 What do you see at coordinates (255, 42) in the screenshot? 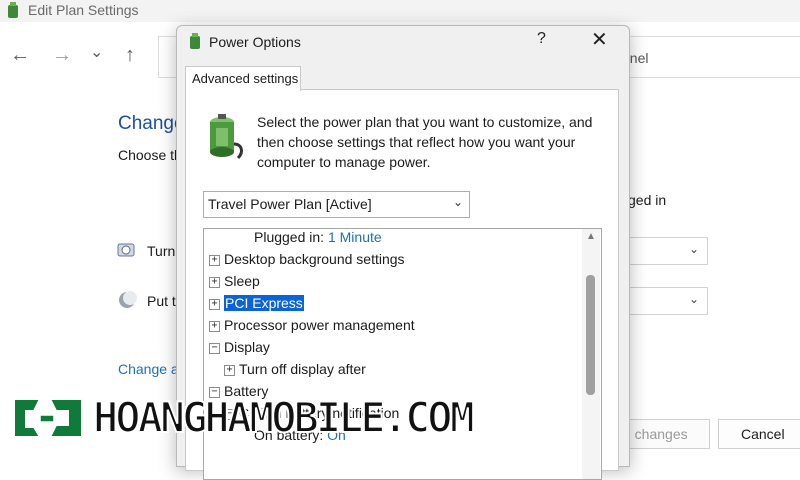
I see `dialog-title: Power Options` at bounding box center [255, 42].